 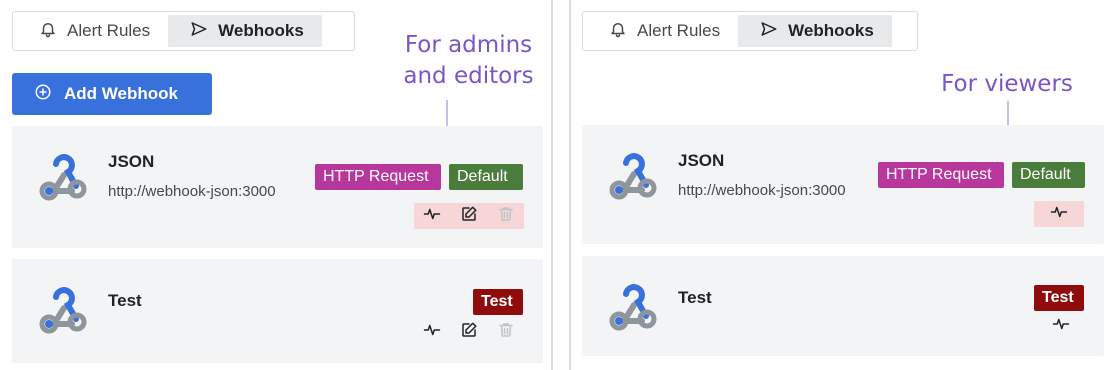 I want to click on add-webhook-label: Add Webhook, so click(x=121, y=93).